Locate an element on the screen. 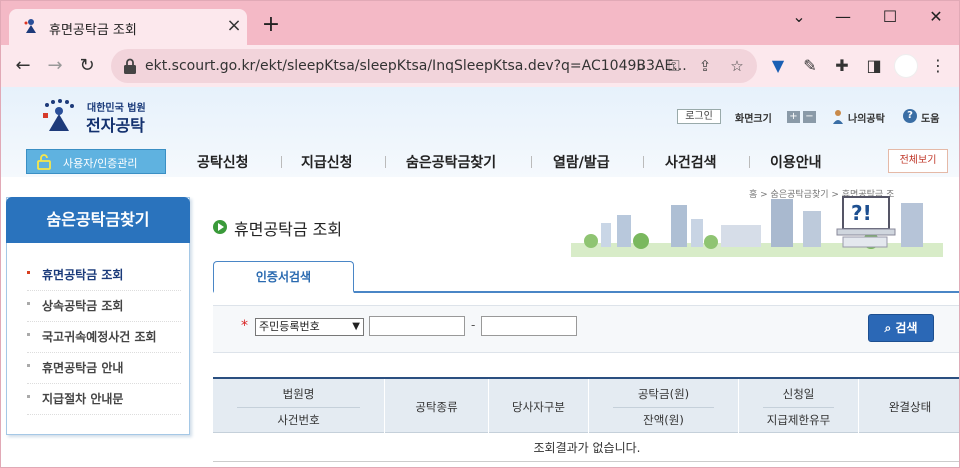  page-title: 휴면공탁금 조회 is located at coordinates (288, 229).